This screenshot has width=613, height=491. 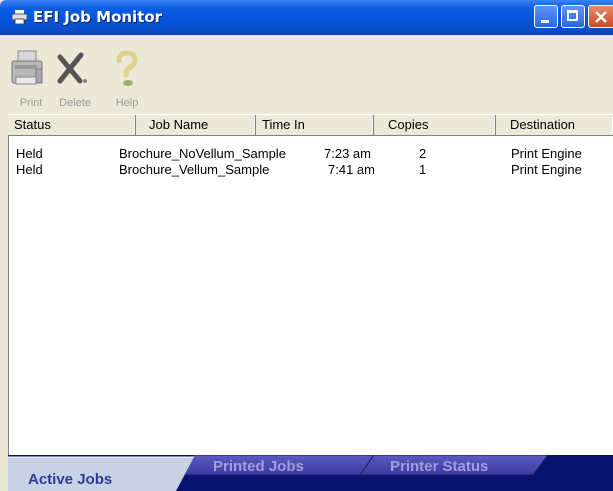 I want to click on job-time-in: 7:41 am, so click(x=351, y=169).